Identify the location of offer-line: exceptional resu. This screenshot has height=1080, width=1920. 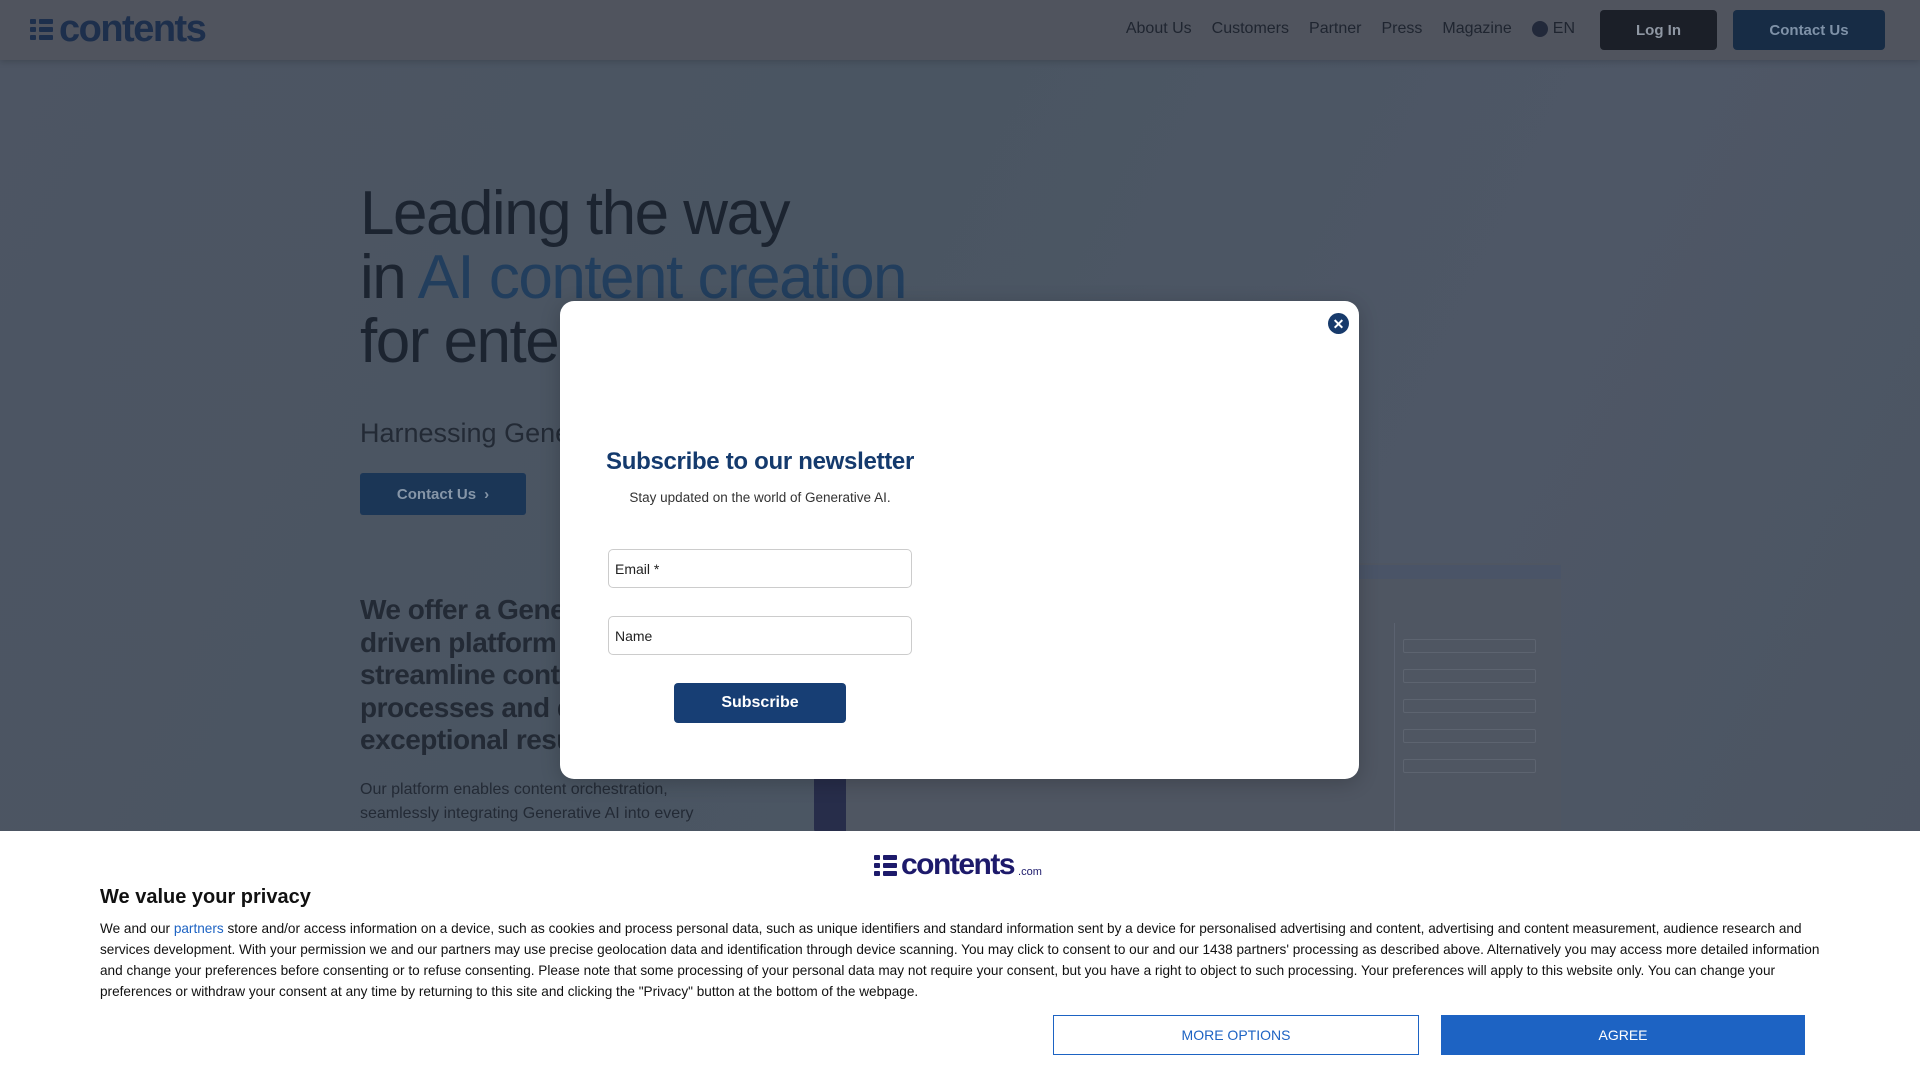
(466, 739).